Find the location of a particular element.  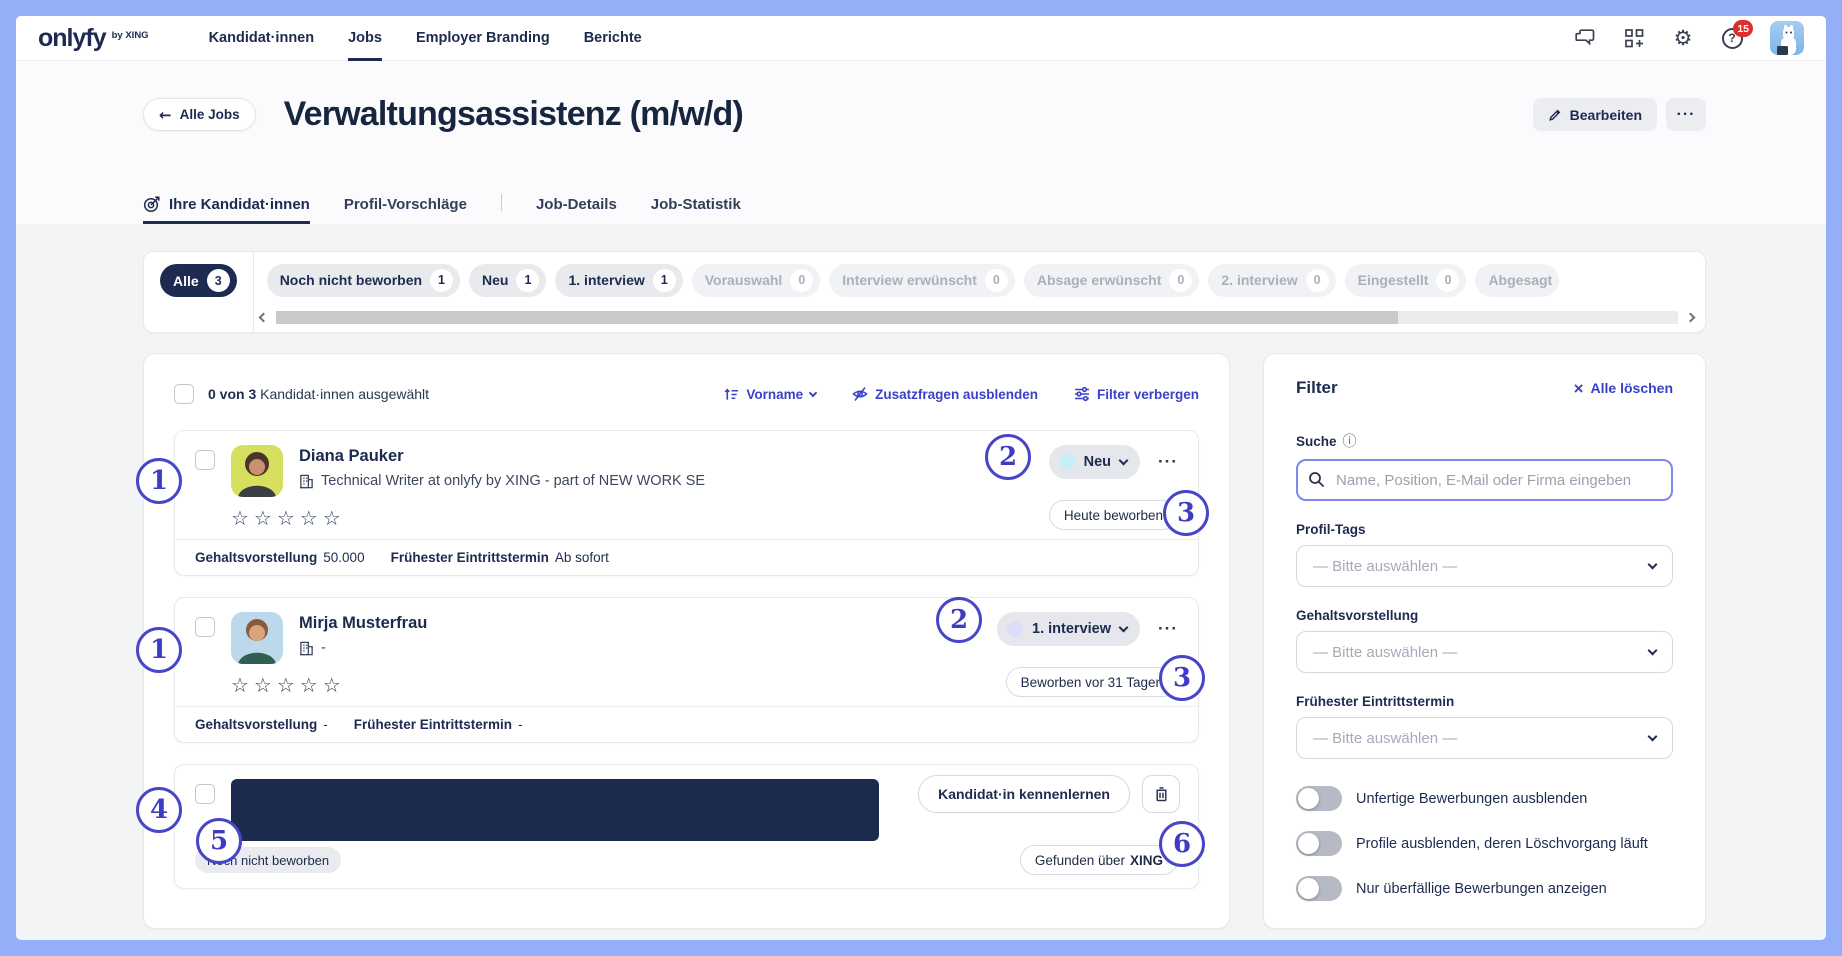

start-date-value: - is located at coordinates (520, 724).